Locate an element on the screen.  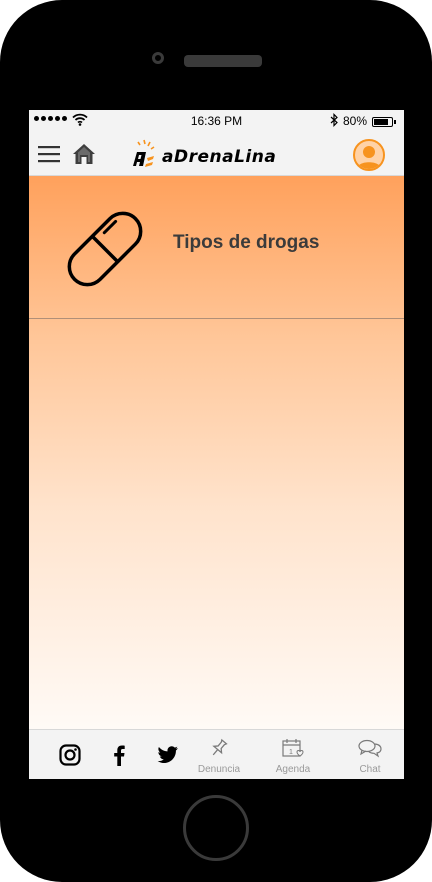
pushpin-icon is located at coordinates (220, 747).